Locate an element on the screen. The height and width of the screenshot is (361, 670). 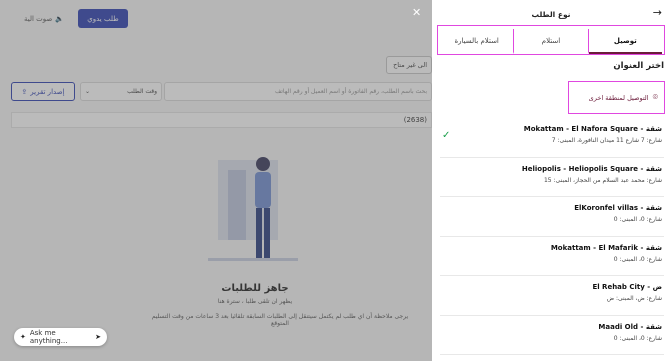
address-name: شقة - ElKoronfel villas is located at coordinates (618, 208).